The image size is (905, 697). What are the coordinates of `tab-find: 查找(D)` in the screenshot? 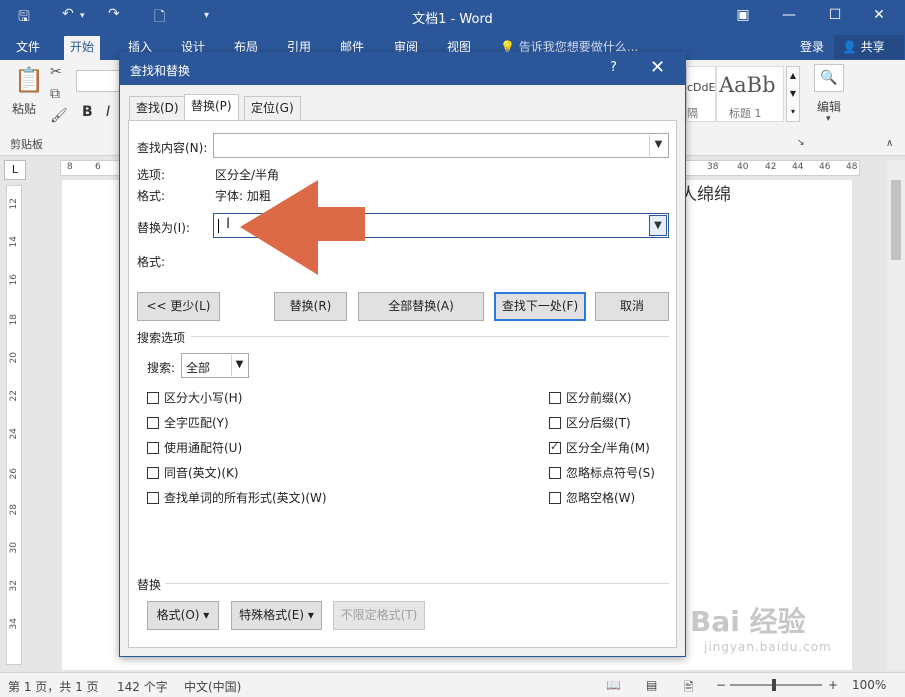 It's located at (157, 108).